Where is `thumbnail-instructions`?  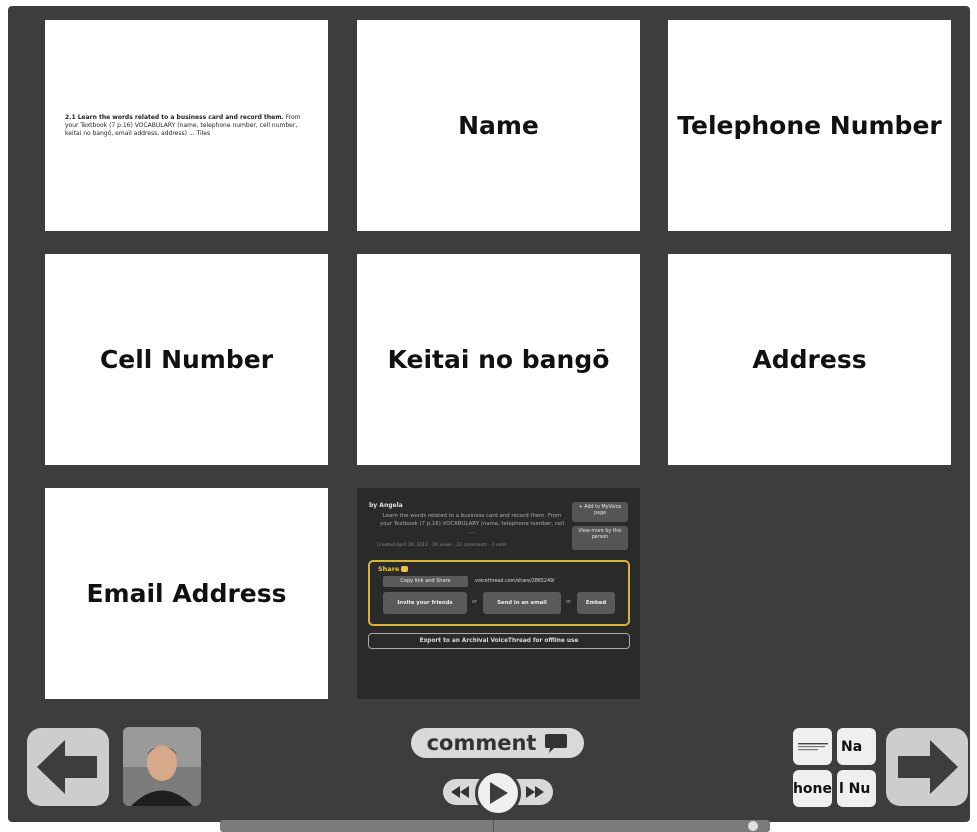 thumbnail-instructions is located at coordinates (812, 746).